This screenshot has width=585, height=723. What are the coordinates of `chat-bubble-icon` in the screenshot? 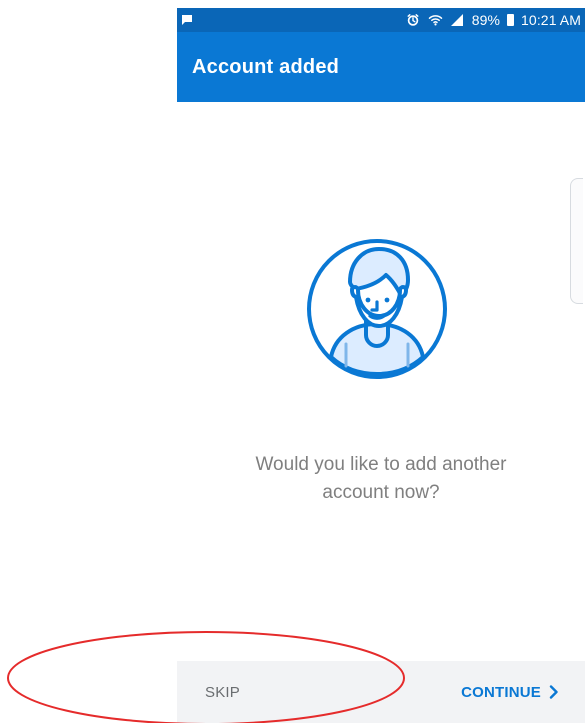 It's located at (186, 20).